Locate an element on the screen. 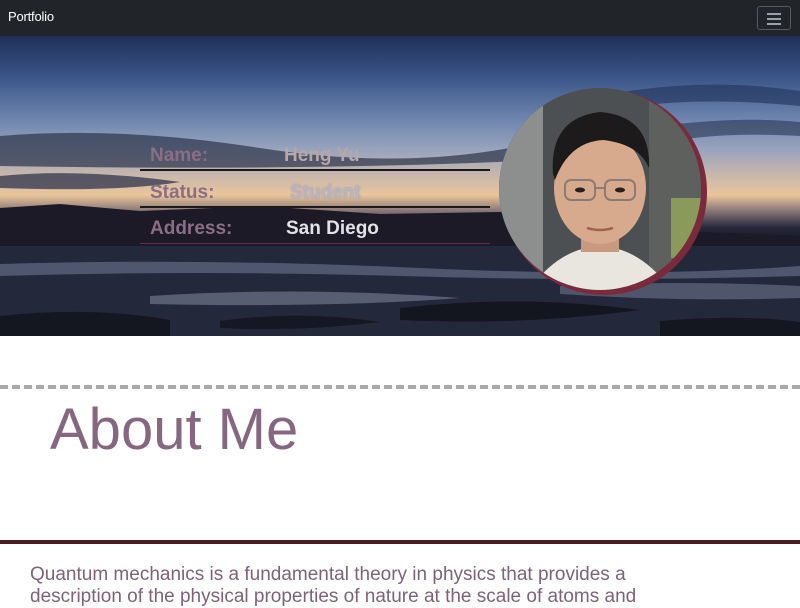 Image resolution: width=800 pixels, height=608 pixels. section-divider-dashed is located at coordinates (400, 387).